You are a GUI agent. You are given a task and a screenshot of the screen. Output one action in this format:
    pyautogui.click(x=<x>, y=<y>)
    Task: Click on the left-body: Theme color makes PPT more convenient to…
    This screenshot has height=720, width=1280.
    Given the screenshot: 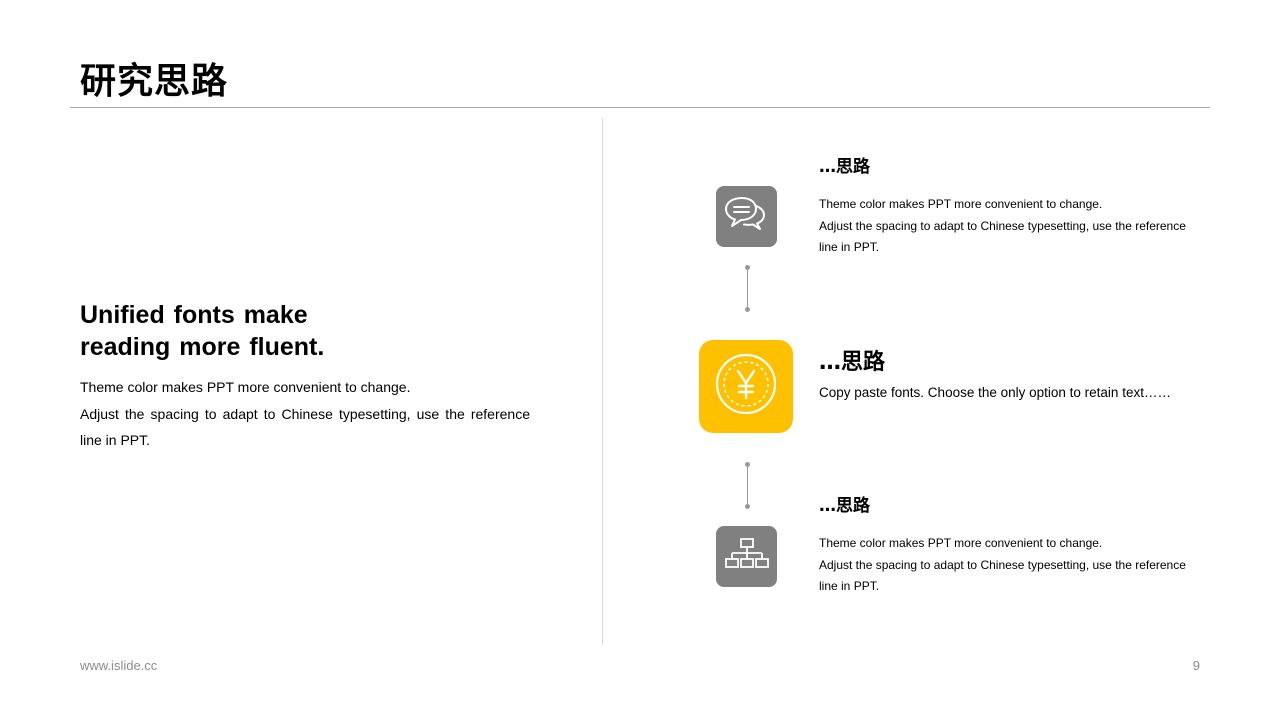 What is the action you would take?
    pyautogui.click(x=305, y=414)
    